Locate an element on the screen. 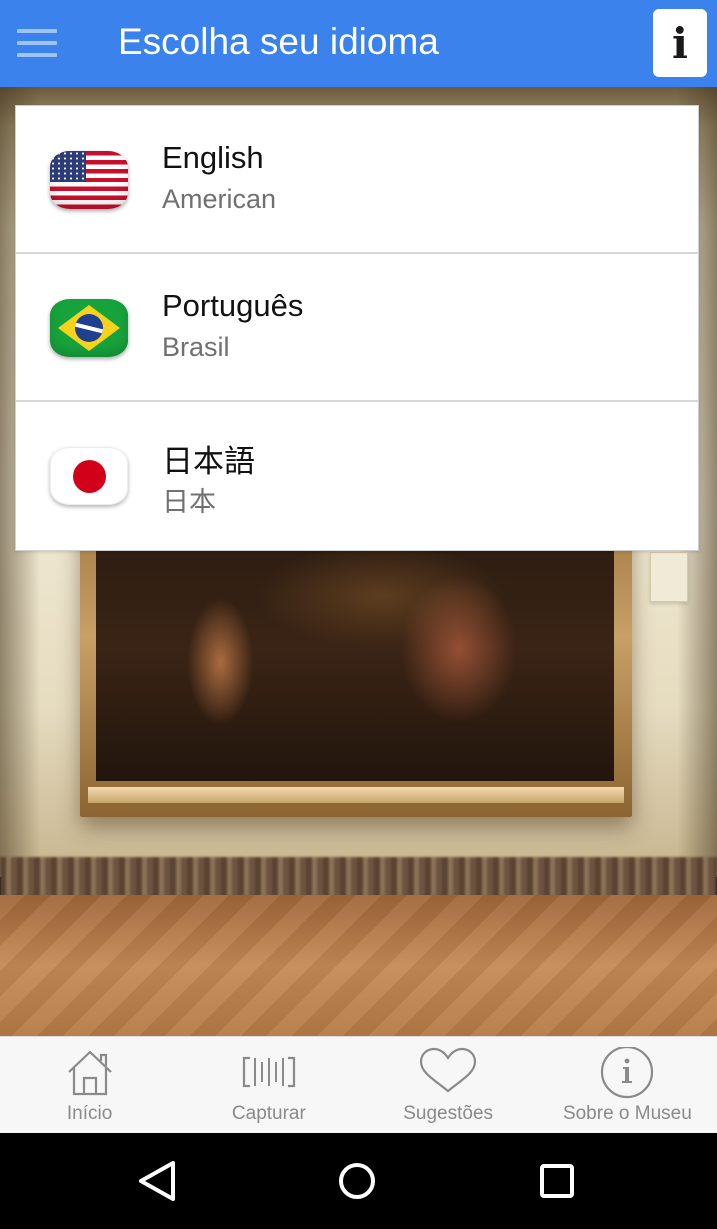 The image size is (717, 1229). language-region: 日本 is located at coordinates (189, 502).